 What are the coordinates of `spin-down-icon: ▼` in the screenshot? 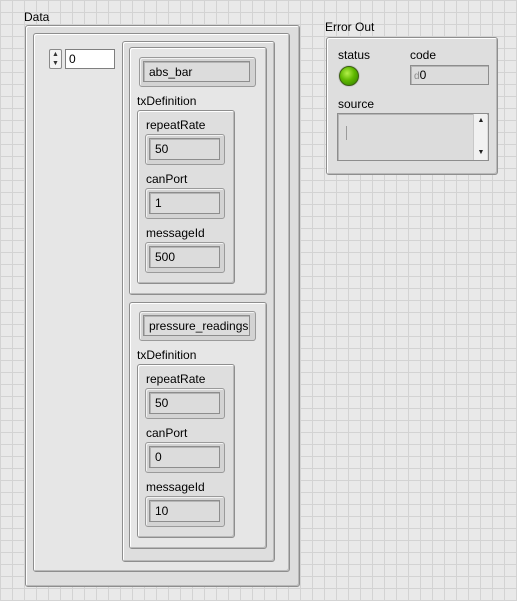 It's located at (55, 64).